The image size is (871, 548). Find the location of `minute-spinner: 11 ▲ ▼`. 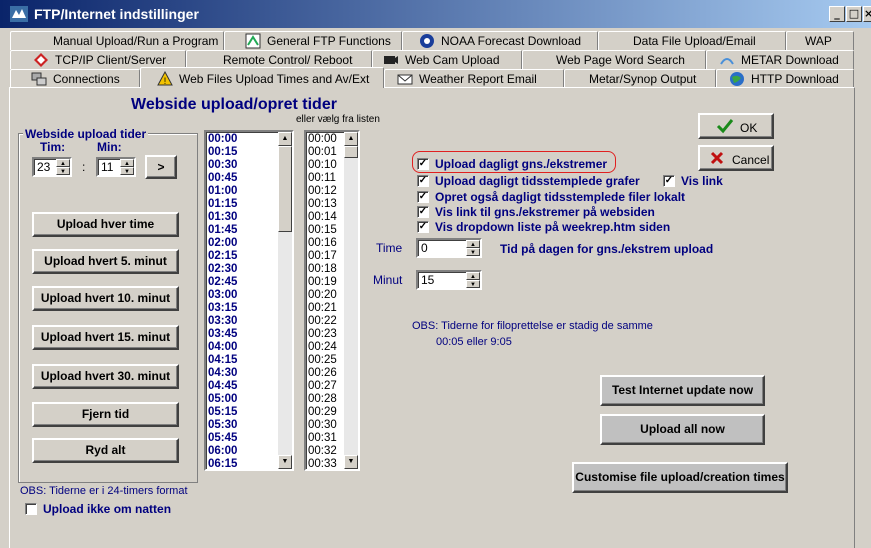

minute-spinner: 11 ▲ ▼ is located at coordinates (116, 167).